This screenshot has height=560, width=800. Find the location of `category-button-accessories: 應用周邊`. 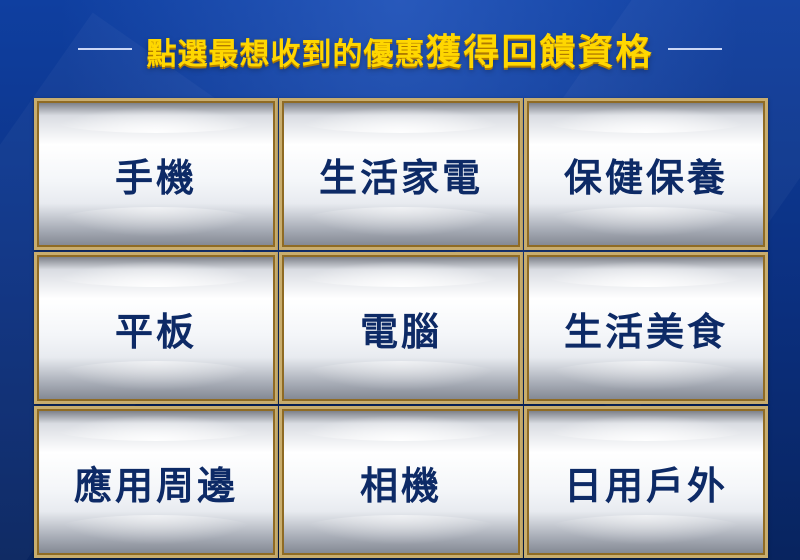

category-button-accessories: 應用周邊 is located at coordinates (156, 482).